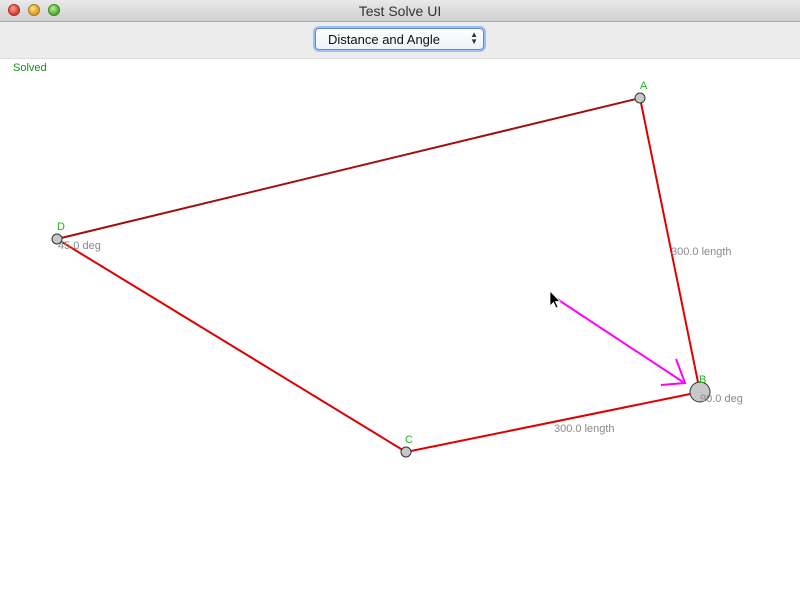 The image size is (800, 600). Describe the element at coordinates (79, 246) in the screenshot. I see `constraint-d-angle: 45.0 deg` at that location.